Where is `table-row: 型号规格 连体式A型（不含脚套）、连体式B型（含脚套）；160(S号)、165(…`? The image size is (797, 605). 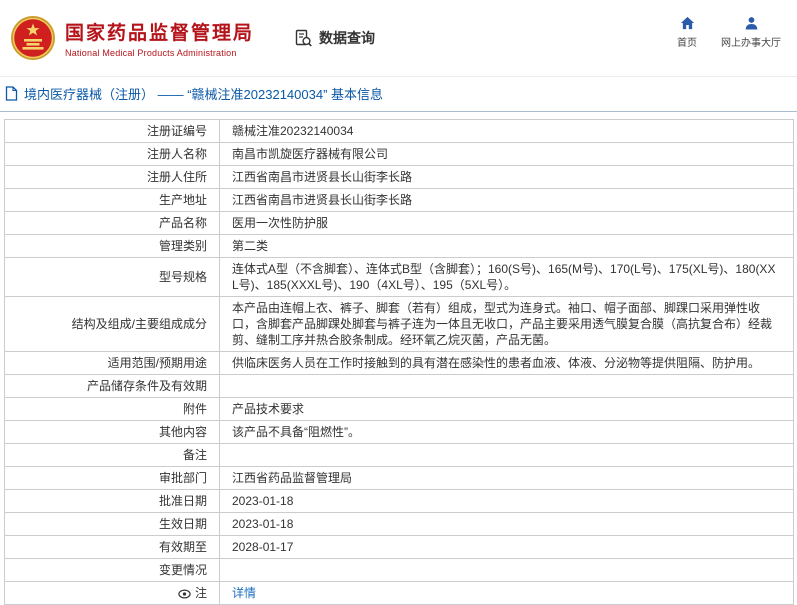
table-row: 型号规格 连体式A型（不含脚套）、连体式B型（含脚套）；160(S号)、165(… is located at coordinates (399, 277).